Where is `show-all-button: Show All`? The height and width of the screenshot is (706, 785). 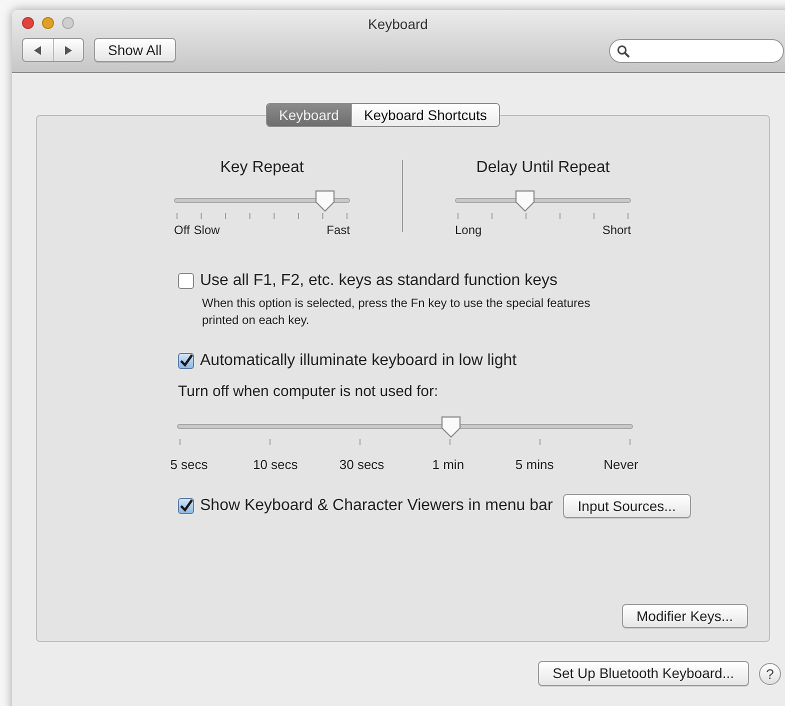
show-all-button: Show All is located at coordinates (135, 50).